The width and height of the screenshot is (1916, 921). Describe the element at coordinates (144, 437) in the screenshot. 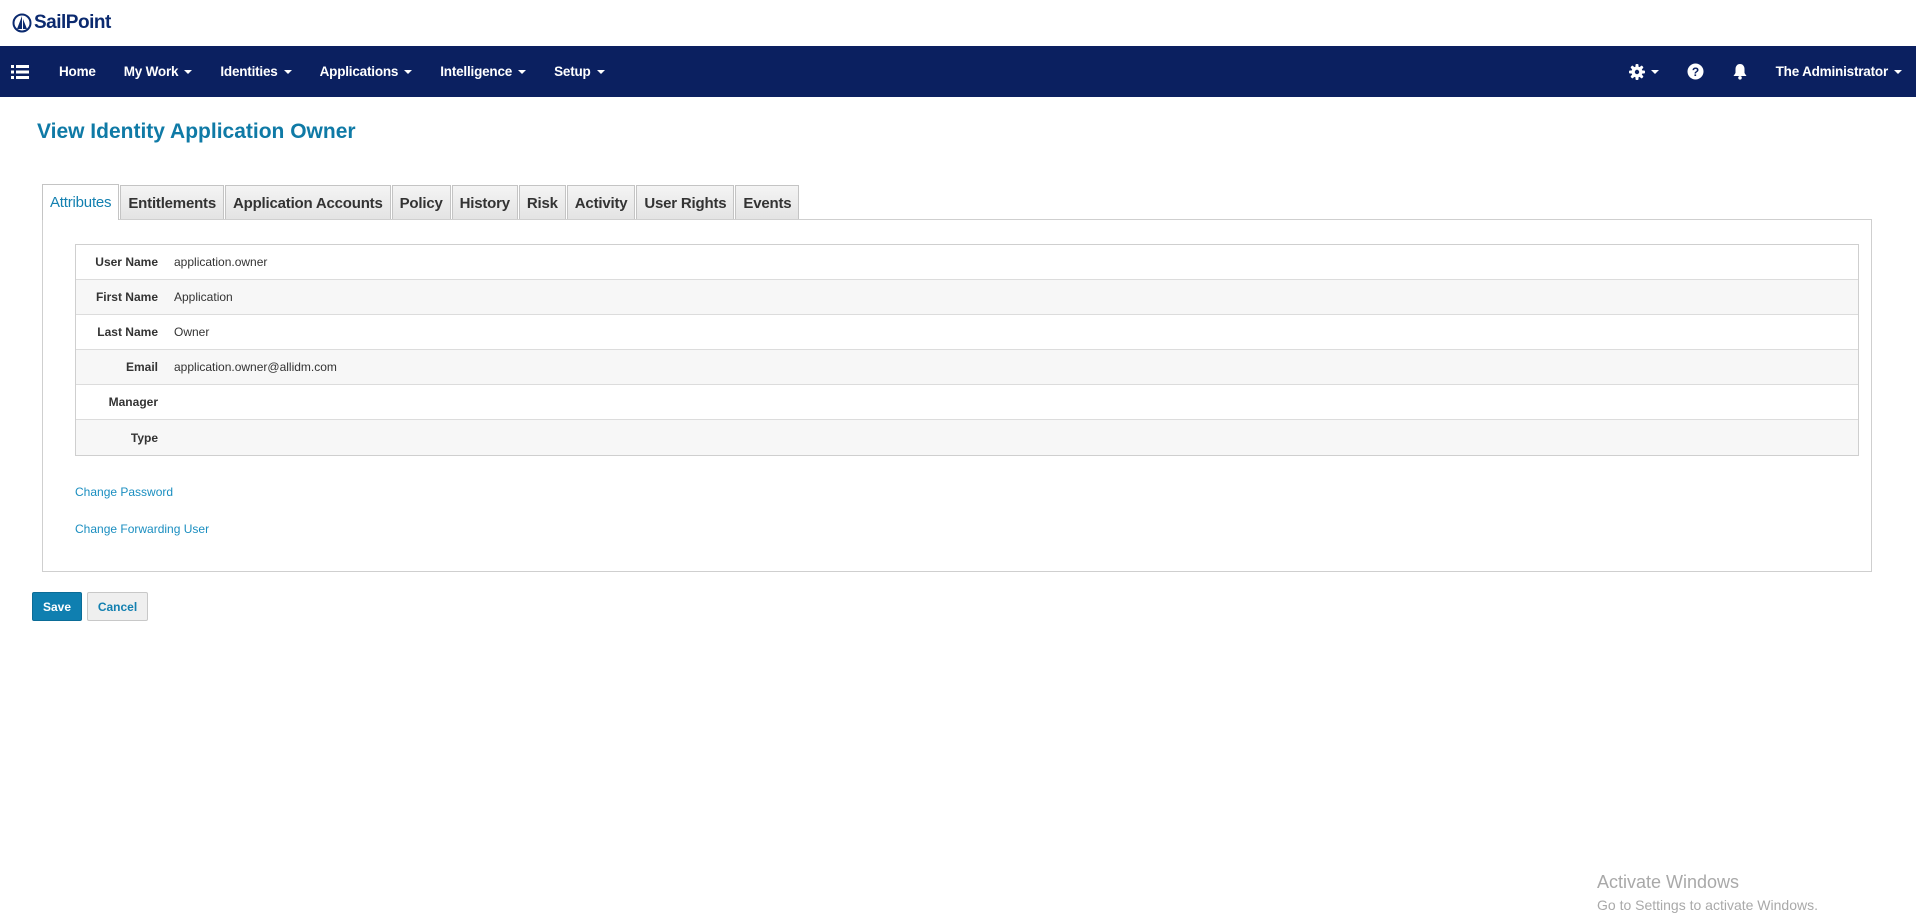

I see `attr-label-type: Type` at that location.